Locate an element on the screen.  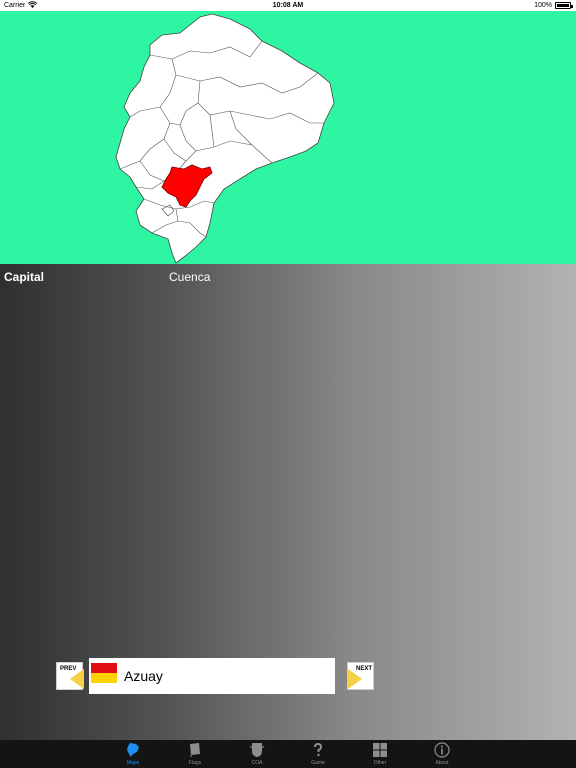
next-button: NEXT is located at coordinates (360, 676).